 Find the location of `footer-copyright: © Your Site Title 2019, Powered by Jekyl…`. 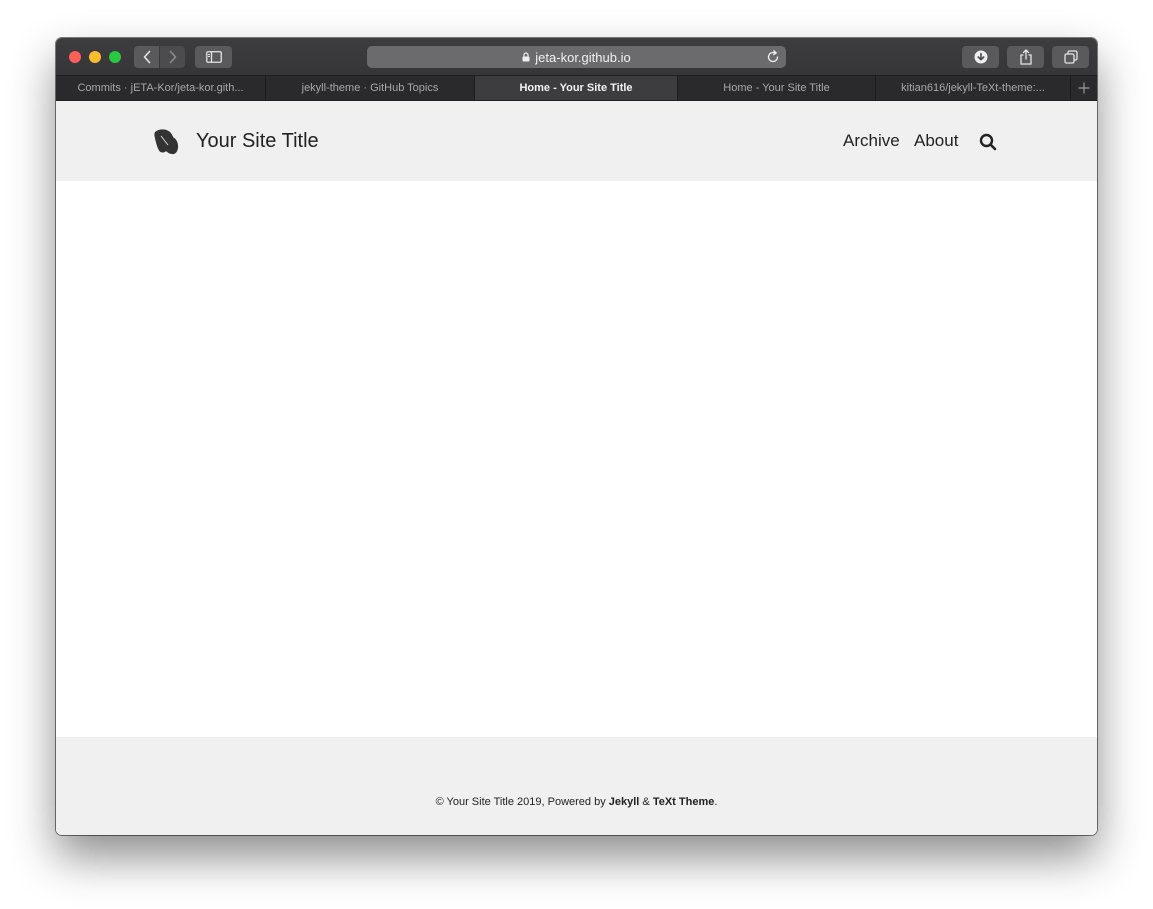

footer-copyright: © Your Site Title 2019, Powered by Jekyl… is located at coordinates (576, 802).